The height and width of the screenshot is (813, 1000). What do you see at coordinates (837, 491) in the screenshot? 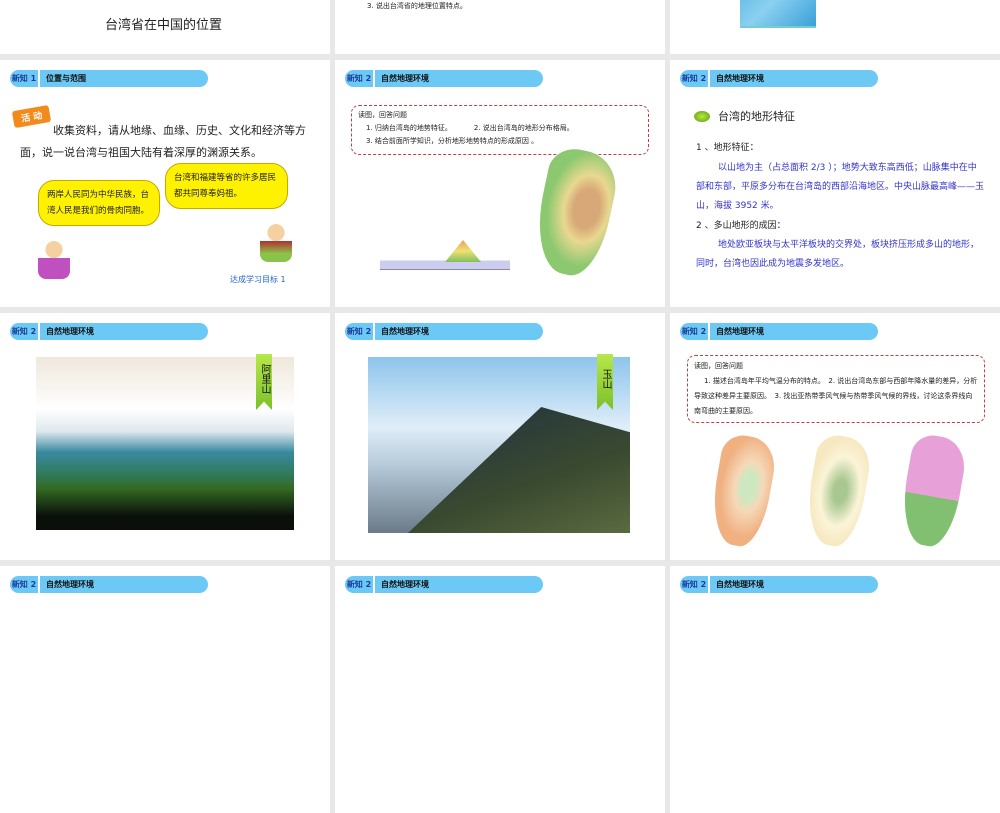
I see `precipitation-map` at bounding box center [837, 491].